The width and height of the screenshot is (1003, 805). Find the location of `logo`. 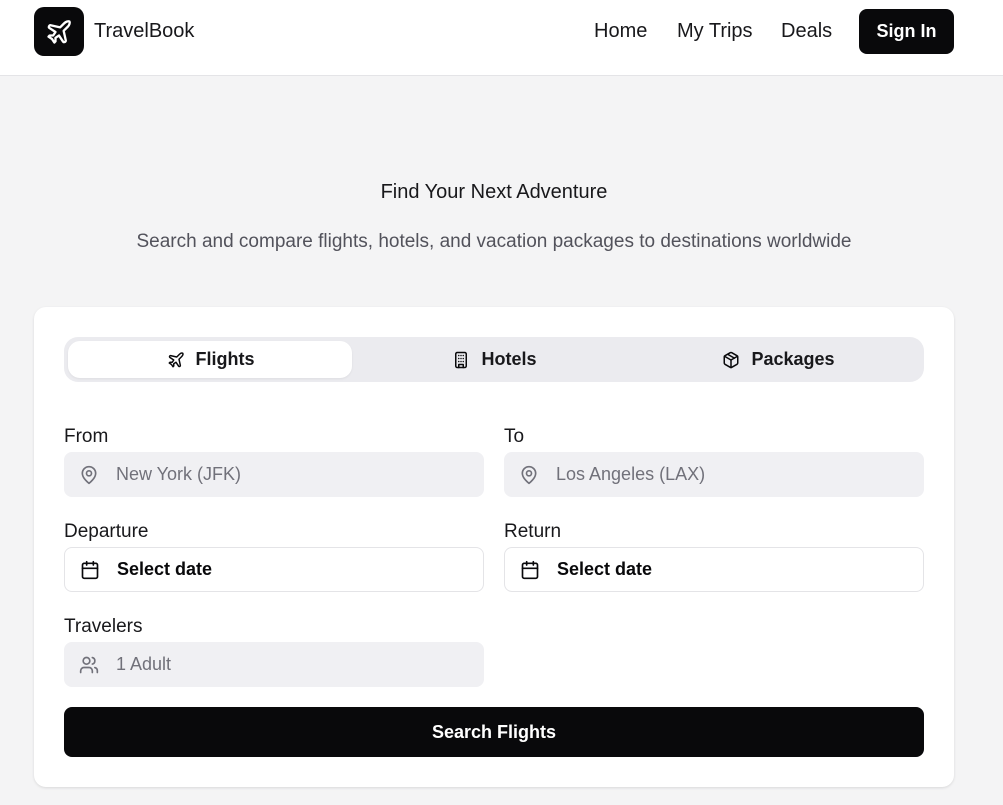

logo is located at coordinates (59, 31).